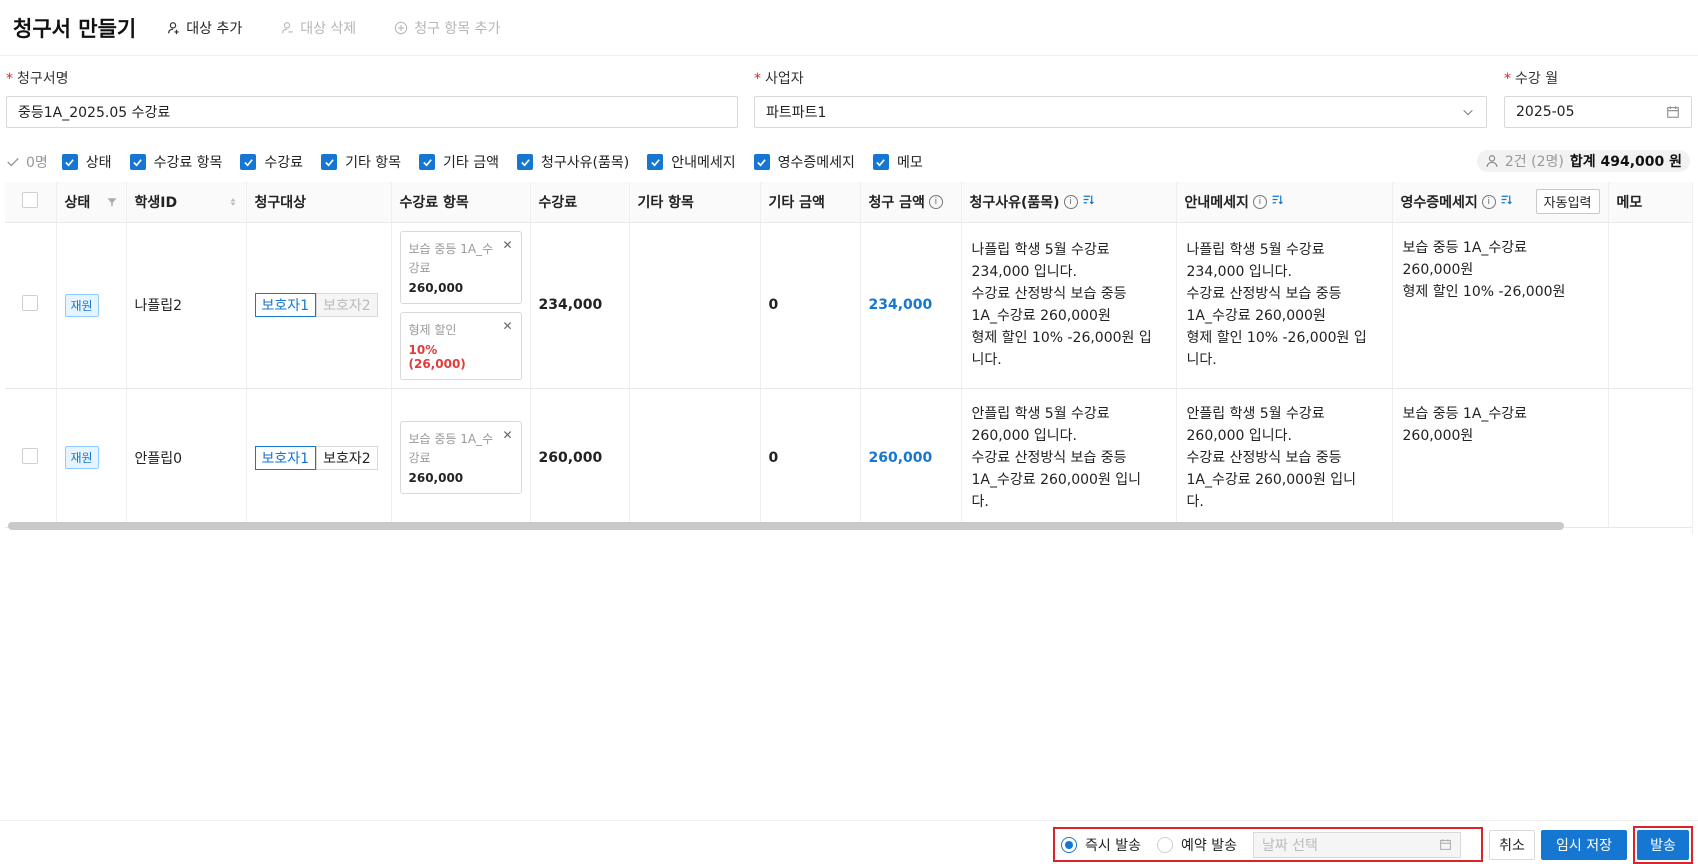  I want to click on col-status: 상태, so click(91, 202).